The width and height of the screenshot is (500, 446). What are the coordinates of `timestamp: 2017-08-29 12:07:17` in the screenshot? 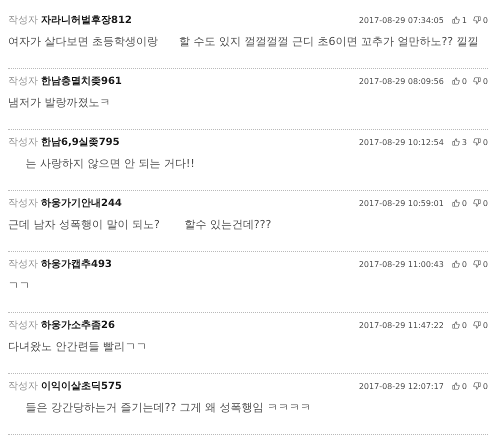 It's located at (401, 386).